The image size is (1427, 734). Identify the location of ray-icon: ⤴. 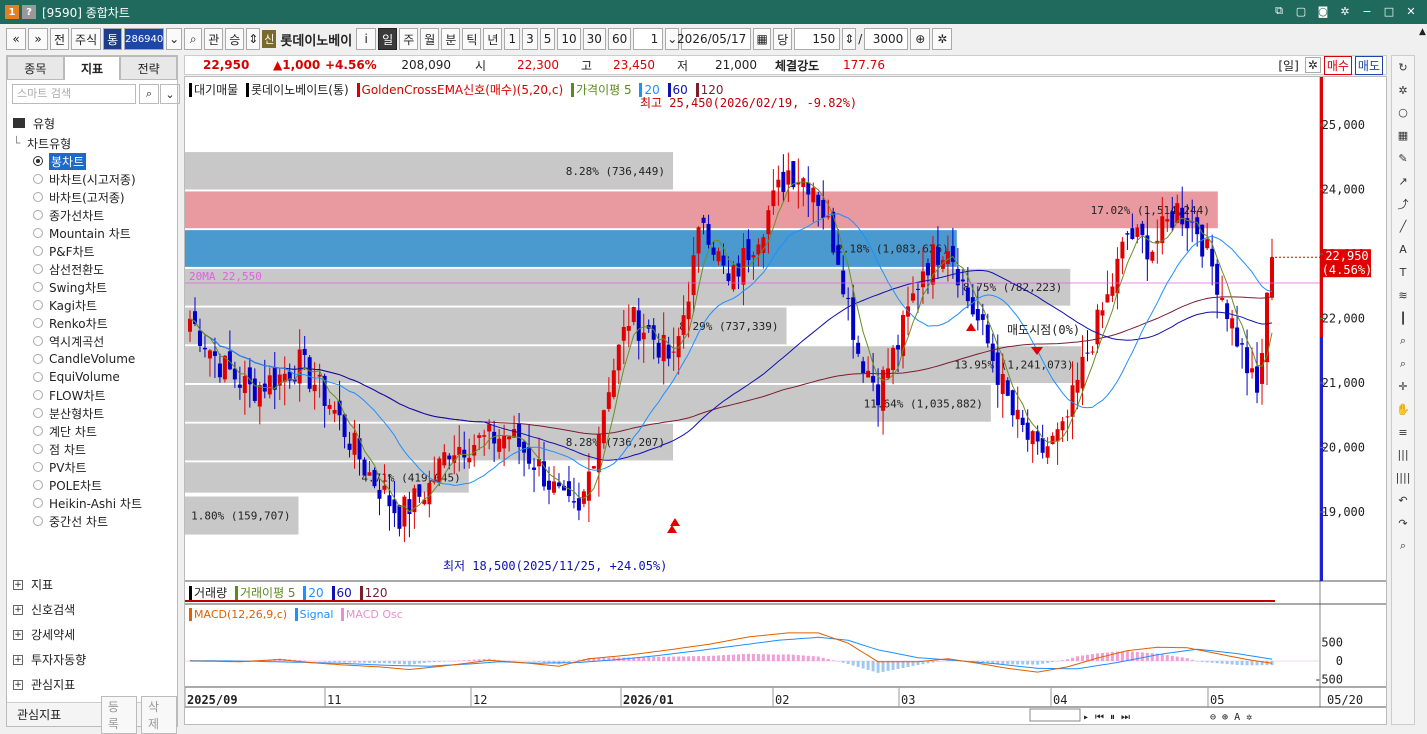
(1403, 204).